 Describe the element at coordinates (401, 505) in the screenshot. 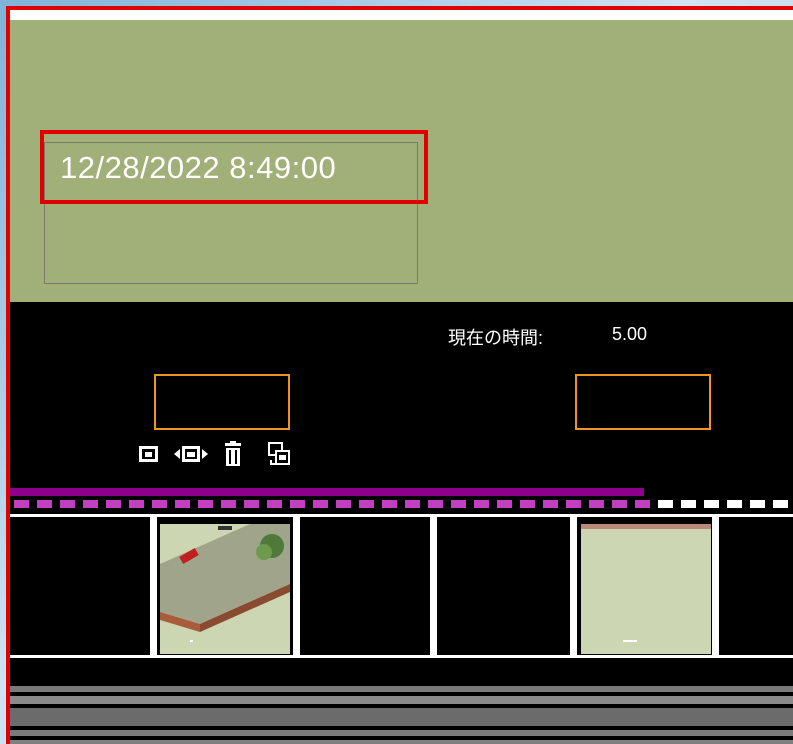

I see `timeline-track` at that location.